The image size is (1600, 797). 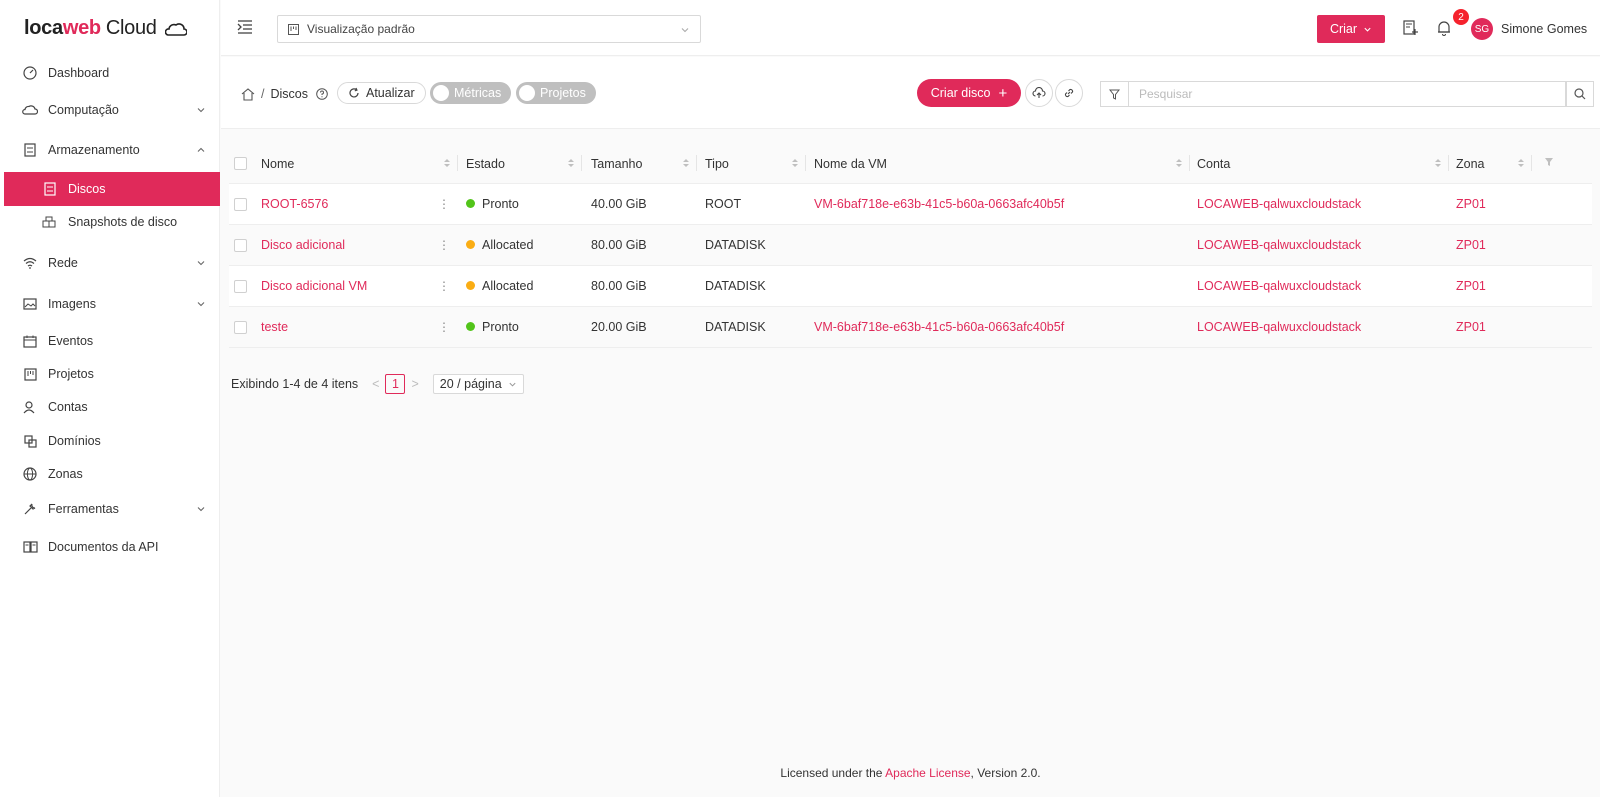 What do you see at coordinates (414, 384) in the screenshot?
I see `chevron-right-icon: >` at bounding box center [414, 384].